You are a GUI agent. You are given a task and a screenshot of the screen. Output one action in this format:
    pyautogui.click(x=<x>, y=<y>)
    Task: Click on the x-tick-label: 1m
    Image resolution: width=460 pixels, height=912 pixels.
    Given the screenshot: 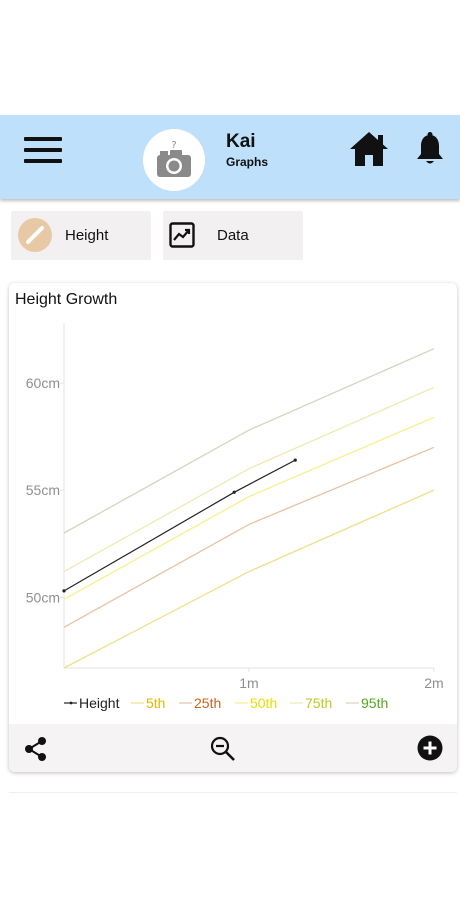 What is the action you would take?
    pyautogui.click(x=248, y=683)
    